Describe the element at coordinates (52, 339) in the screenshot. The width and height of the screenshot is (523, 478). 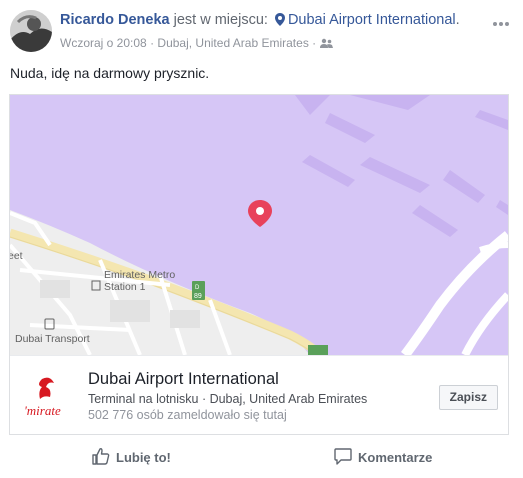
I see `map-label-transport: Dubai Transport` at that location.